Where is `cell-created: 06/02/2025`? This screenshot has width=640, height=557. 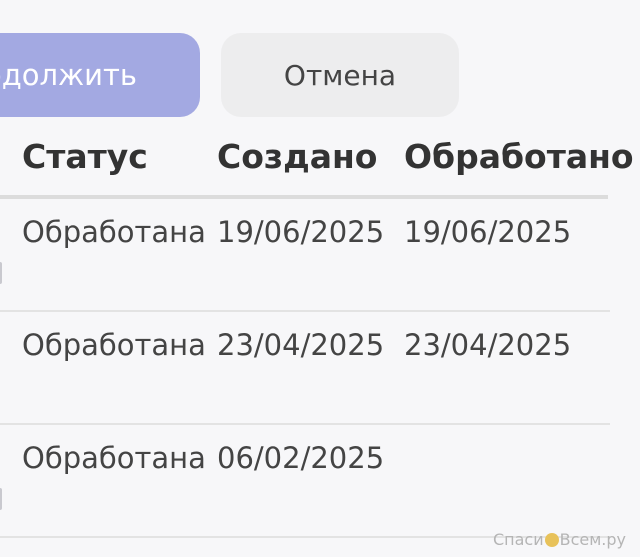 cell-created: 06/02/2025 is located at coordinates (301, 458).